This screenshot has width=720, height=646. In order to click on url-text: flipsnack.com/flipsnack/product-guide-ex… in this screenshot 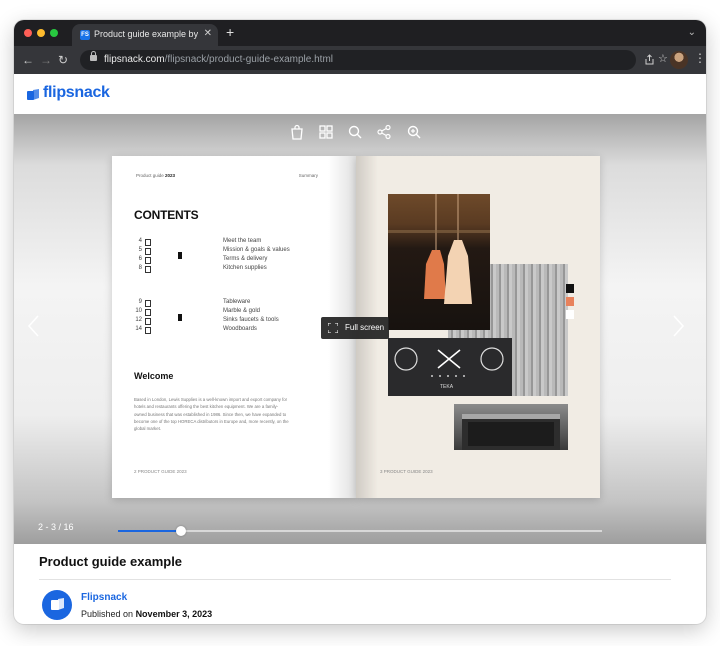, I will do `click(218, 59)`.